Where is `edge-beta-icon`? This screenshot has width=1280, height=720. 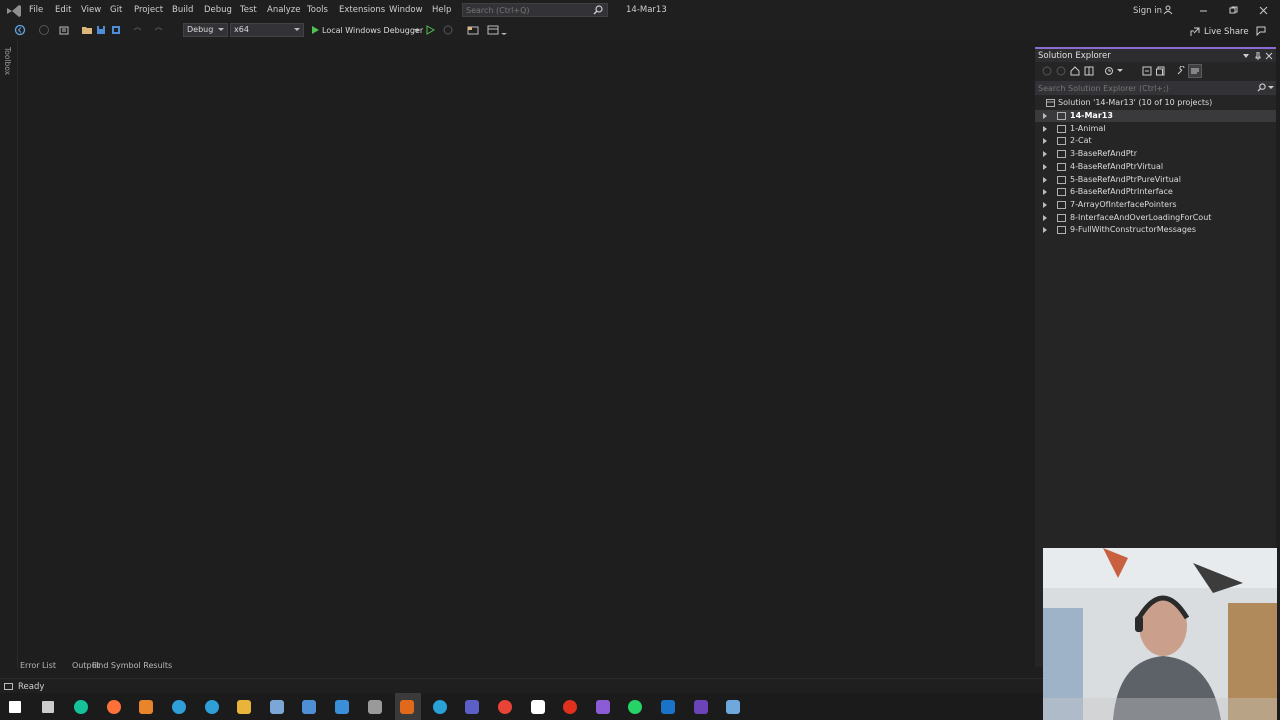 edge-beta-icon is located at coordinates (179, 707).